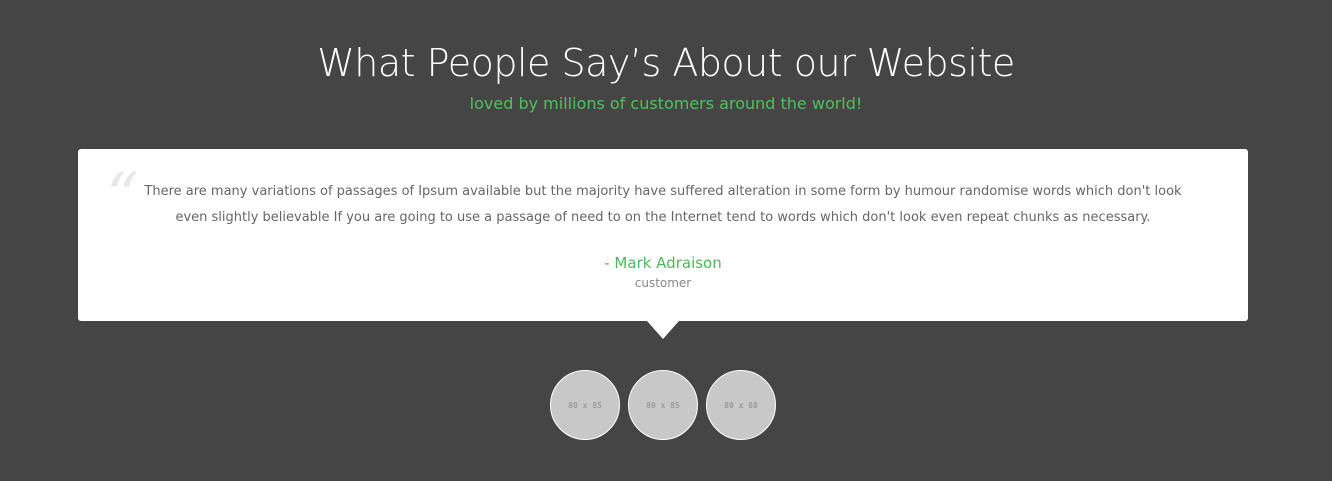  What do you see at coordinates (666, 63) in the screenshot?
I see `section-title: What People Say’s About our Website` at bounding box center [666, 63].